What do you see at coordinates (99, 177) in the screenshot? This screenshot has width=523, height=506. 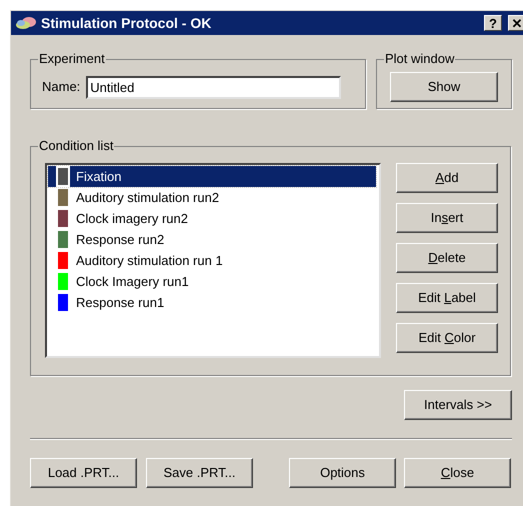 I see `condition-label: Fixation` at bounding box center [99, 177].